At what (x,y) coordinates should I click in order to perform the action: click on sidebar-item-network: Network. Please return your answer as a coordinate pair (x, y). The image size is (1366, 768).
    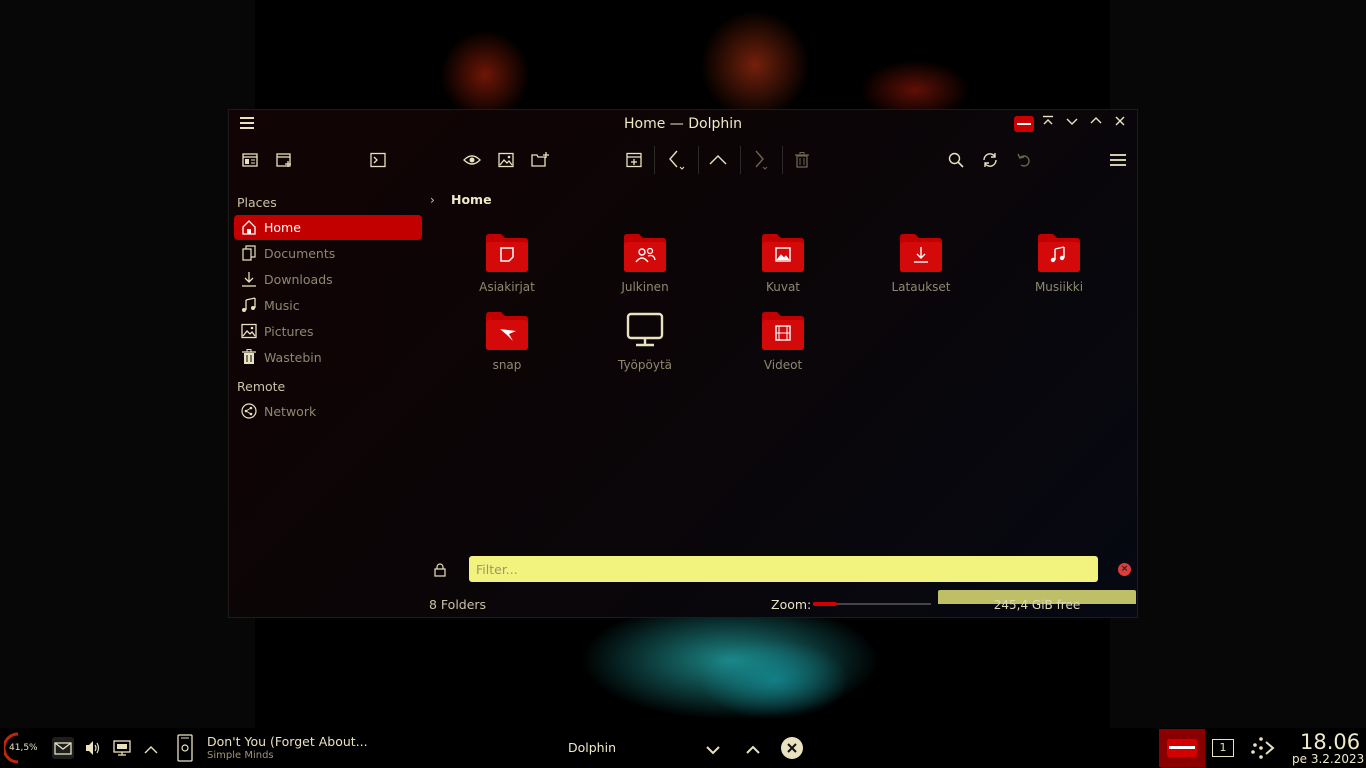
    Looking at the image, I should click on (328, 411).